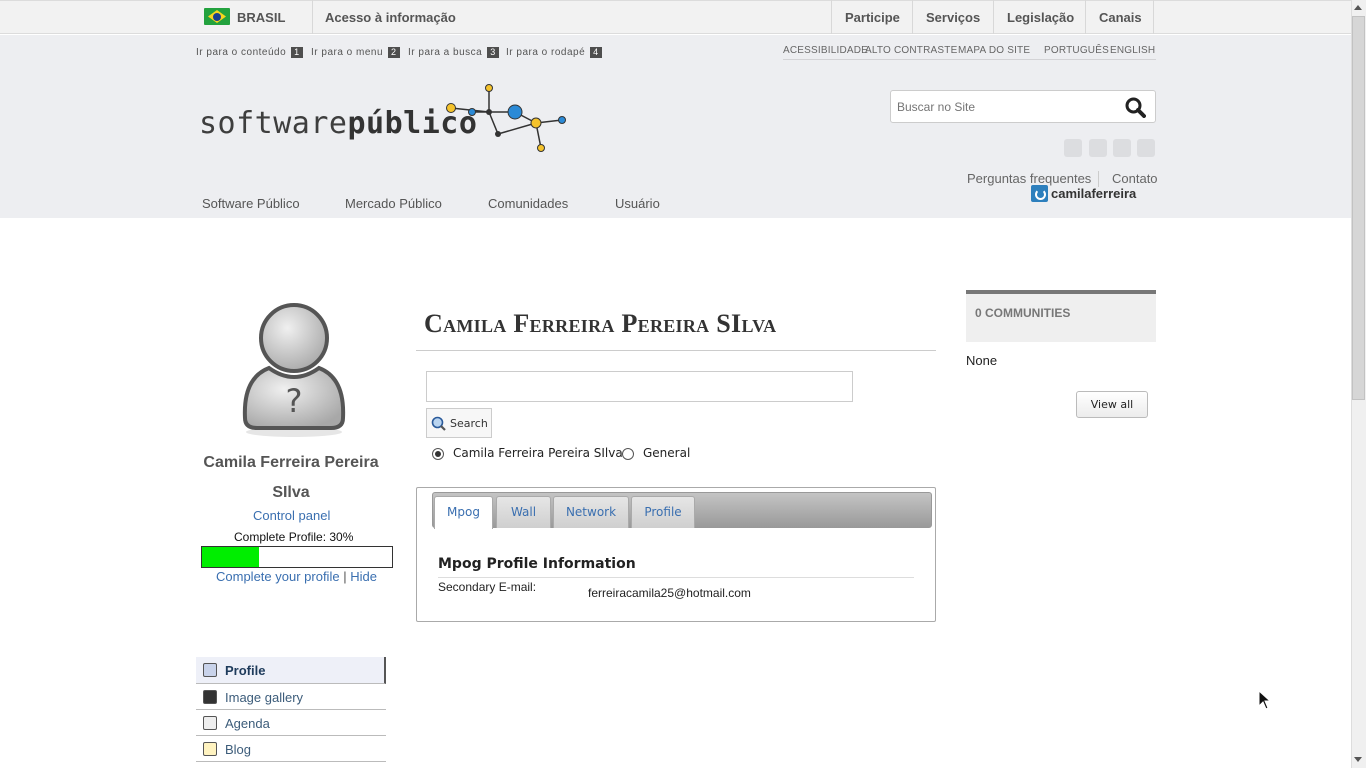  What do you see at coordinates (245, 670) in the screenshot?
I see `side-menu-label: Profile` at bounding box center [245, 670].